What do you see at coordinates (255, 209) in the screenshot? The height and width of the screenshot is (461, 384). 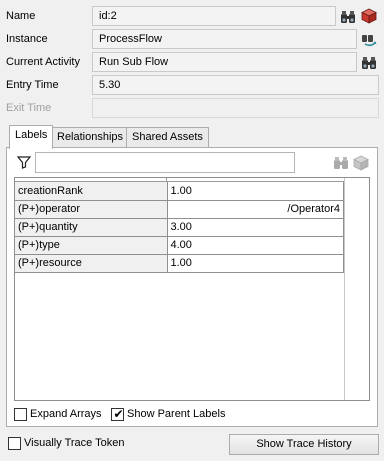 I see `label-value: /Operator4` at bounding box center [255, 209].